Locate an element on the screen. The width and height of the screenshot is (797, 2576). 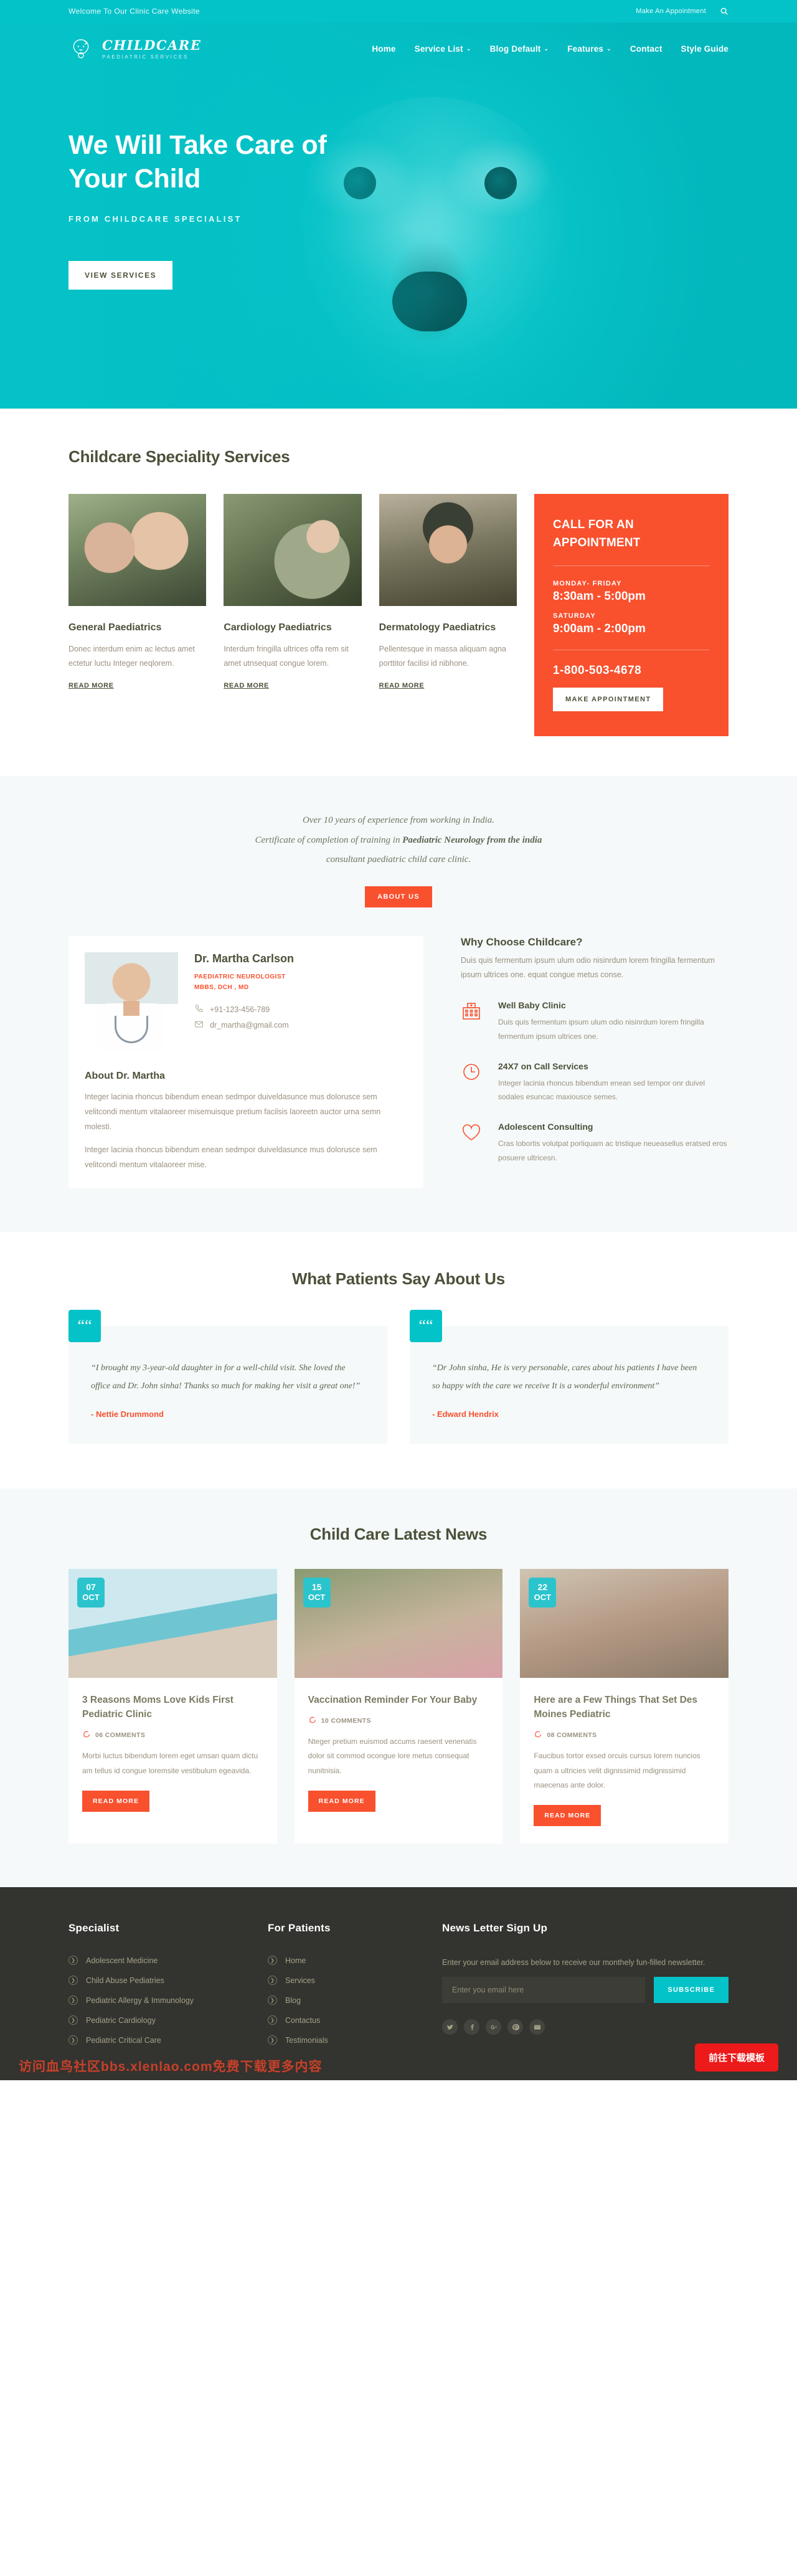
news-image: 15 OCT is located at coordinates (398, 1623).